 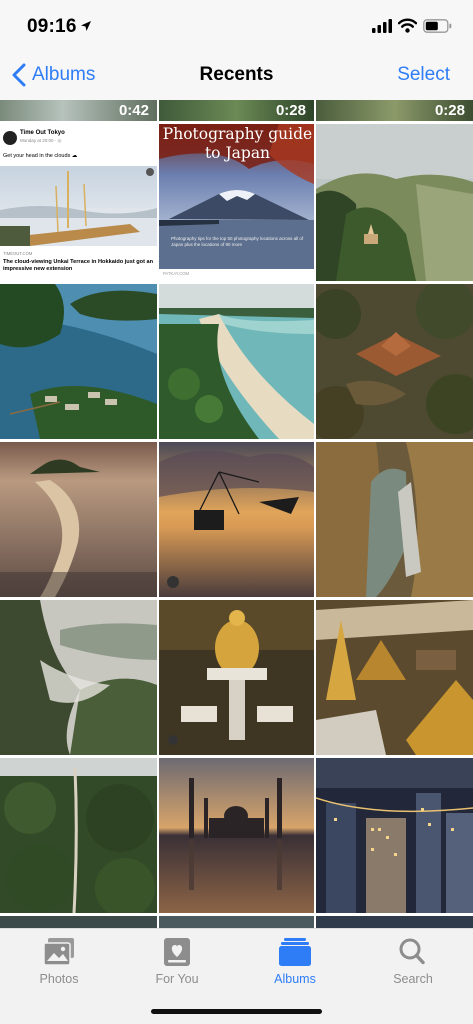 I want to click on status-time: 09:16, so click(x=52, y=26).